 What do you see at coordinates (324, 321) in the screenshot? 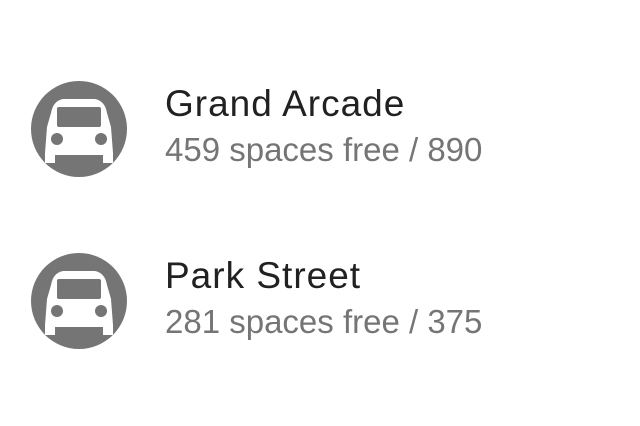
I see `car-park-availability: 281 spaces free / 375` at bounding box center [324, 321].